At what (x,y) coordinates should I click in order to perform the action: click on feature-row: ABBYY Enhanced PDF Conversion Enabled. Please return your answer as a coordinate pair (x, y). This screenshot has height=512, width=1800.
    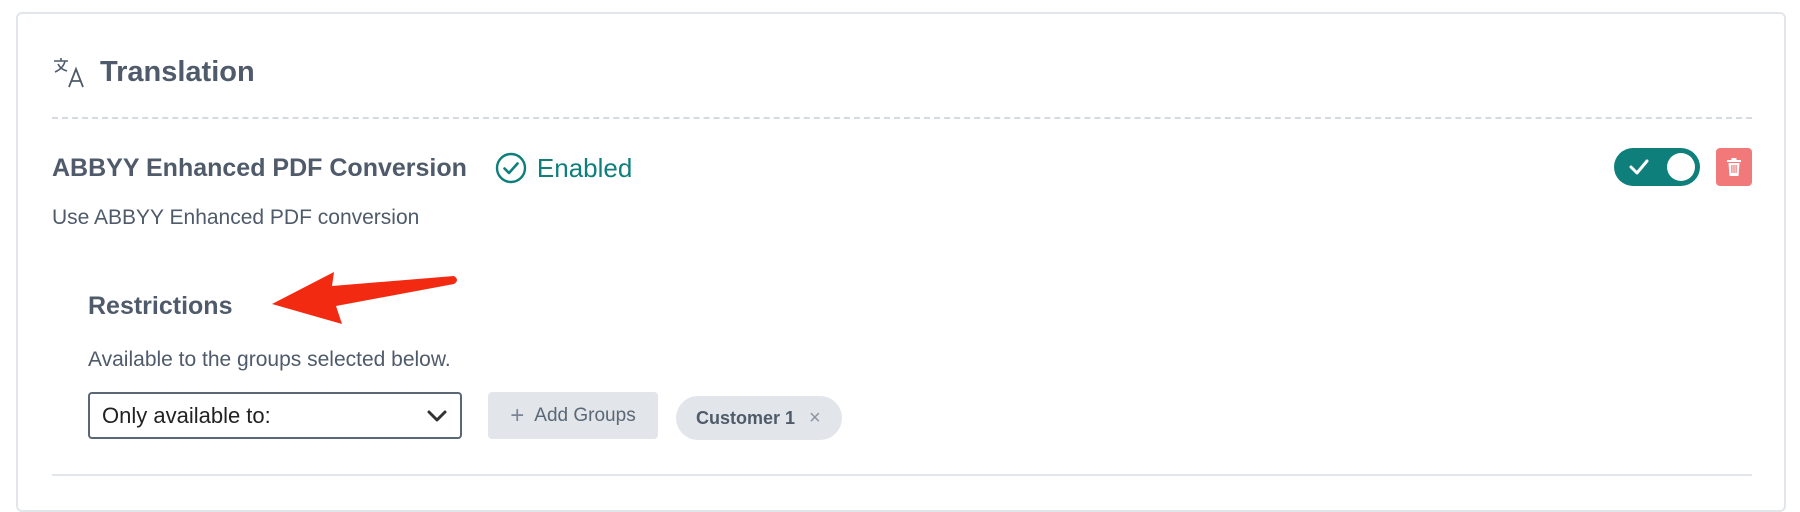
    Looking at the image, I should click on (342, 168).